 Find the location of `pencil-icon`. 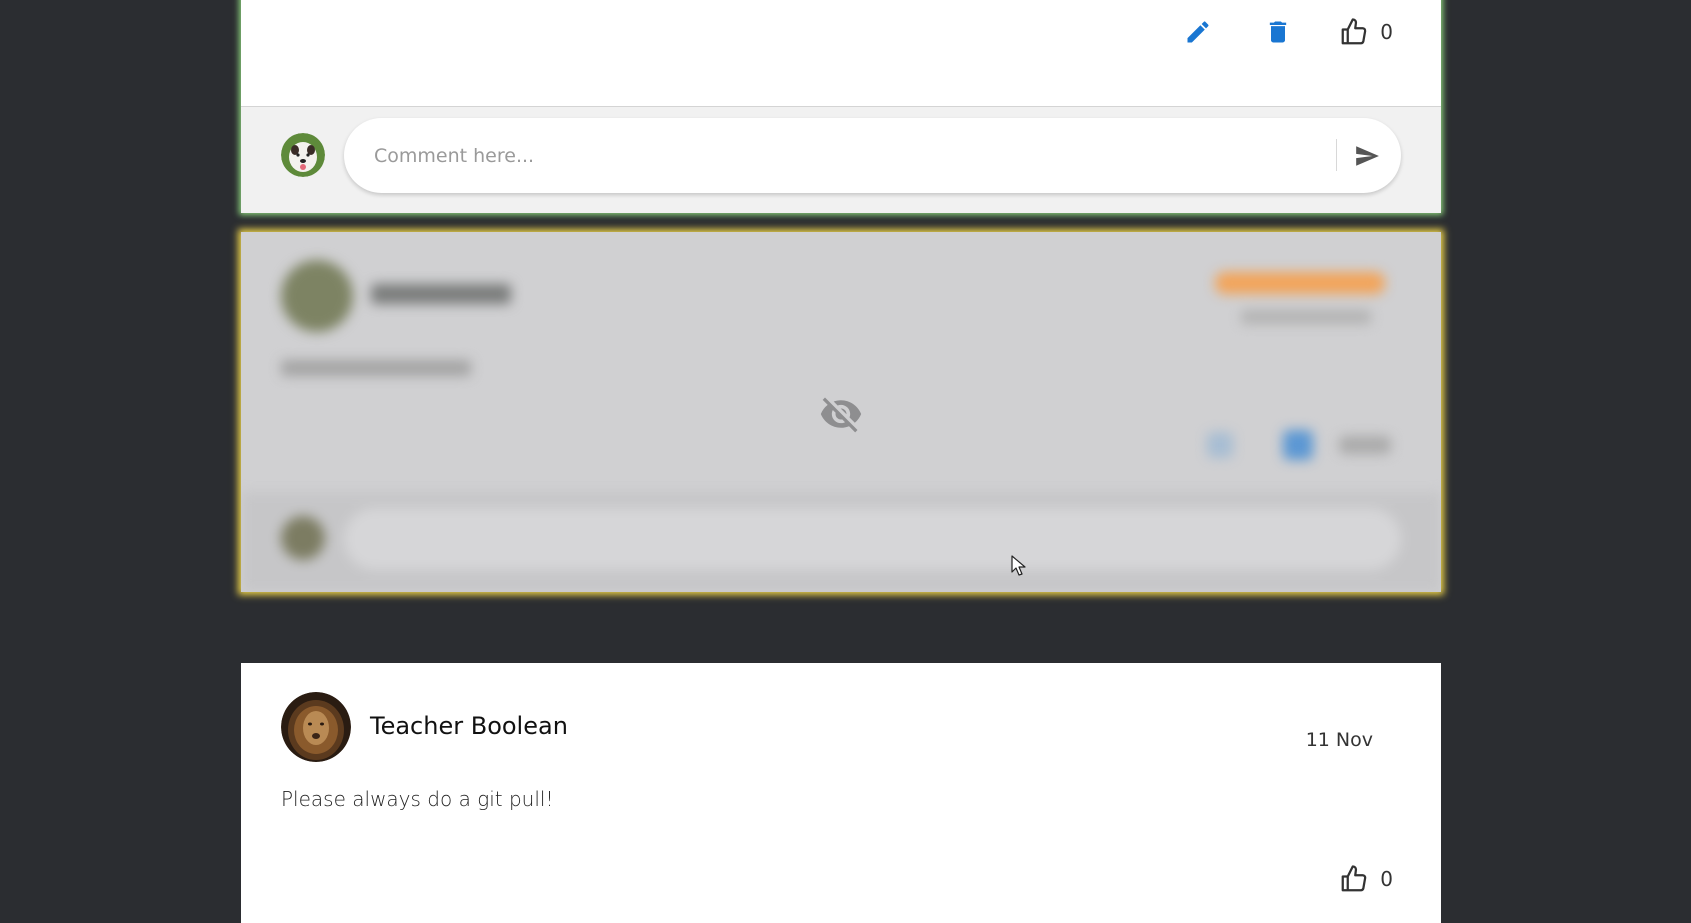

pencil-icon is located at coordinates (1198, 32).